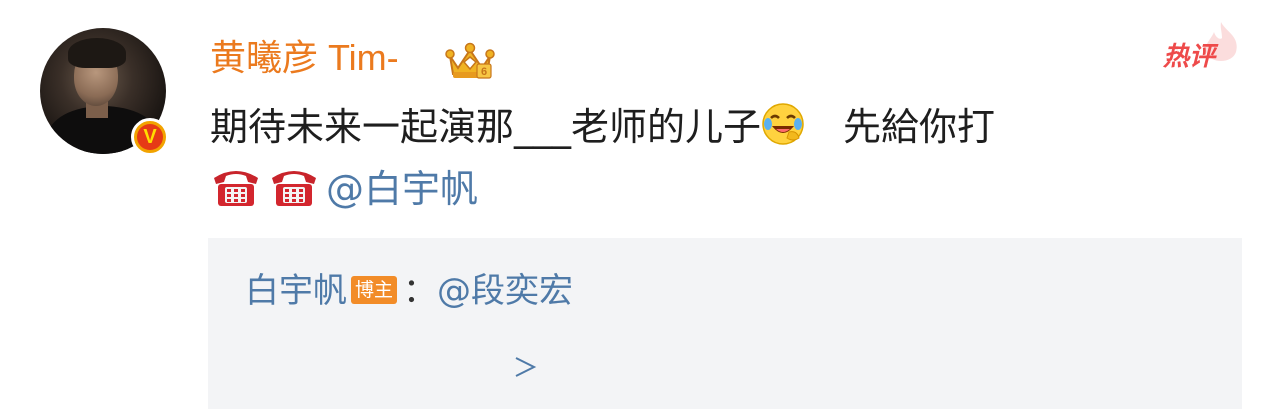  I want to click on mention-link: @白宇帆, so click(402, 189).